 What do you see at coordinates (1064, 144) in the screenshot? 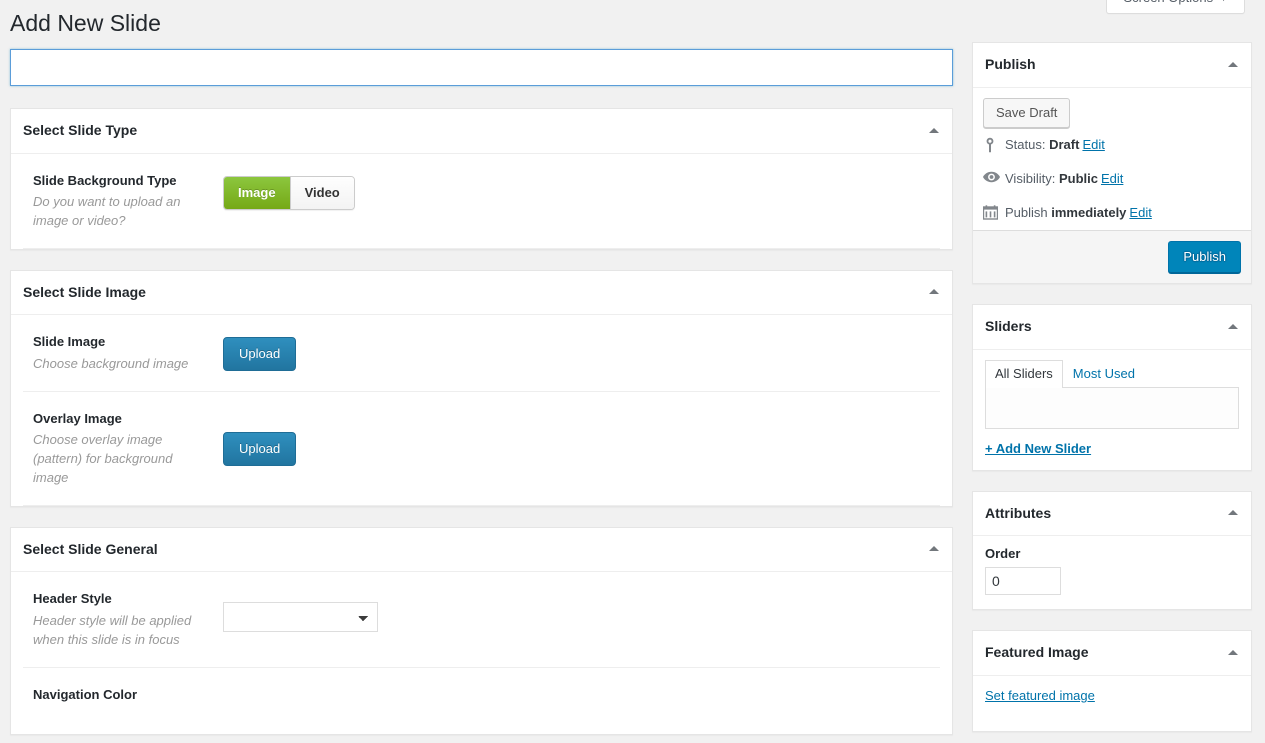
I see `post-status-value: Draft` at bounding box center [1064, 144].